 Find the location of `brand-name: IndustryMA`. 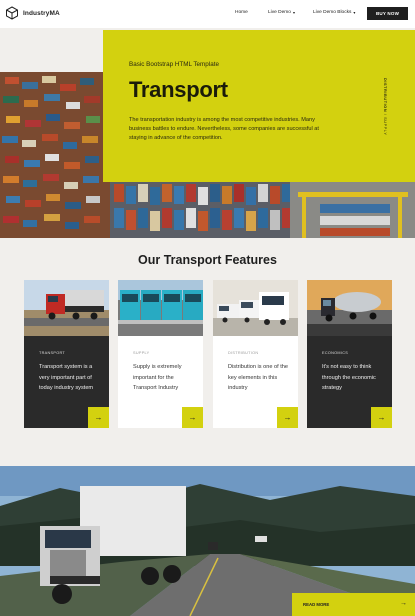

brand-name: IndustryMA is located at coordinates (41, 13).